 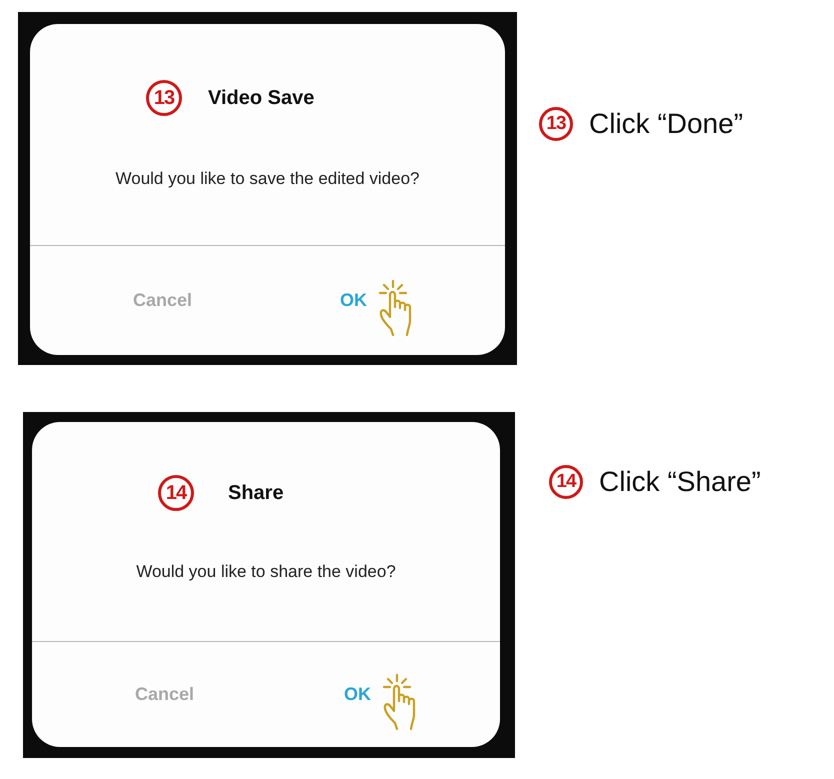 I want to click on dialog-title: Video Save, so click(x=261, y=98).